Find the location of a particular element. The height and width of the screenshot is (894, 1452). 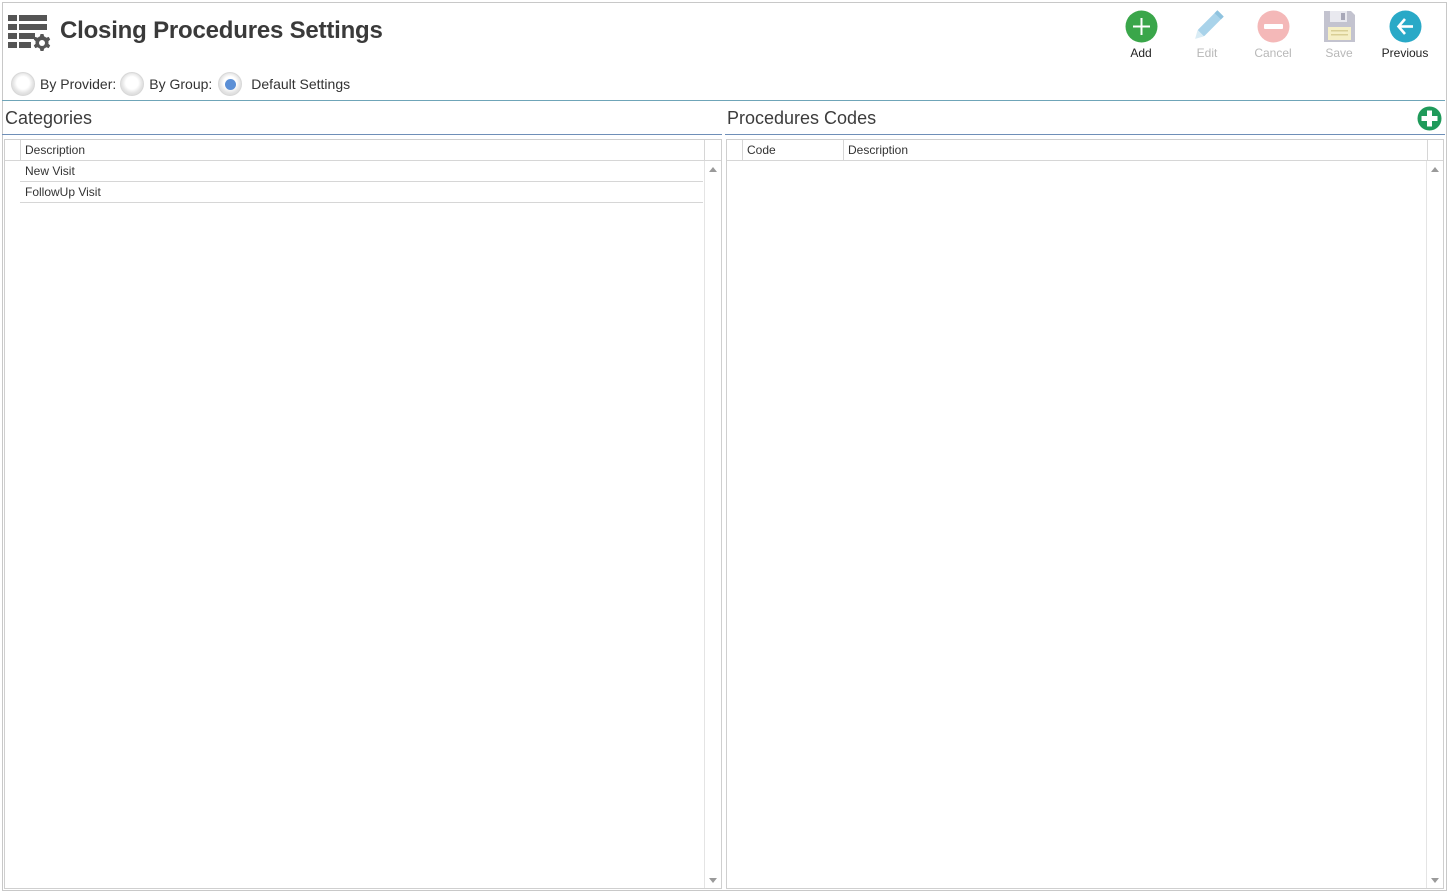

filter-radio-group: By Provider: By Group: Default Settings is located at coordinates (182, 84).